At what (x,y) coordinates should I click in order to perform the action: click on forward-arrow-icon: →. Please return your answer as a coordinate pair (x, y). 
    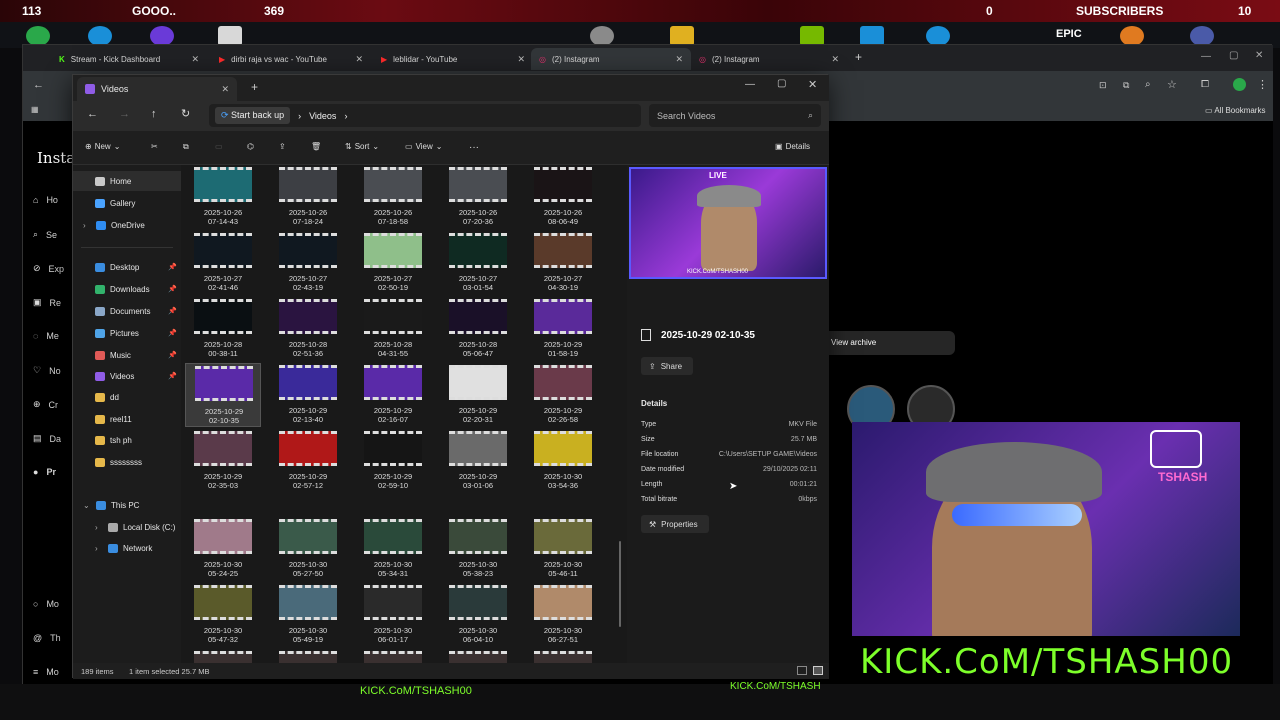
    Looking at the image, I should click on (124, 114).